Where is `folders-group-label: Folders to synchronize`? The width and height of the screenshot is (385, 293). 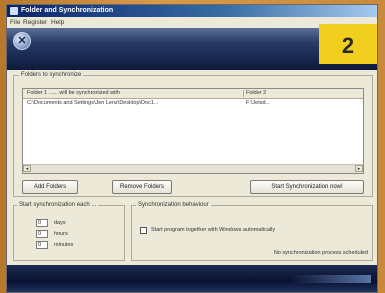
folders-group-label: Folders to synchronize is located at coordinates (51, 75).